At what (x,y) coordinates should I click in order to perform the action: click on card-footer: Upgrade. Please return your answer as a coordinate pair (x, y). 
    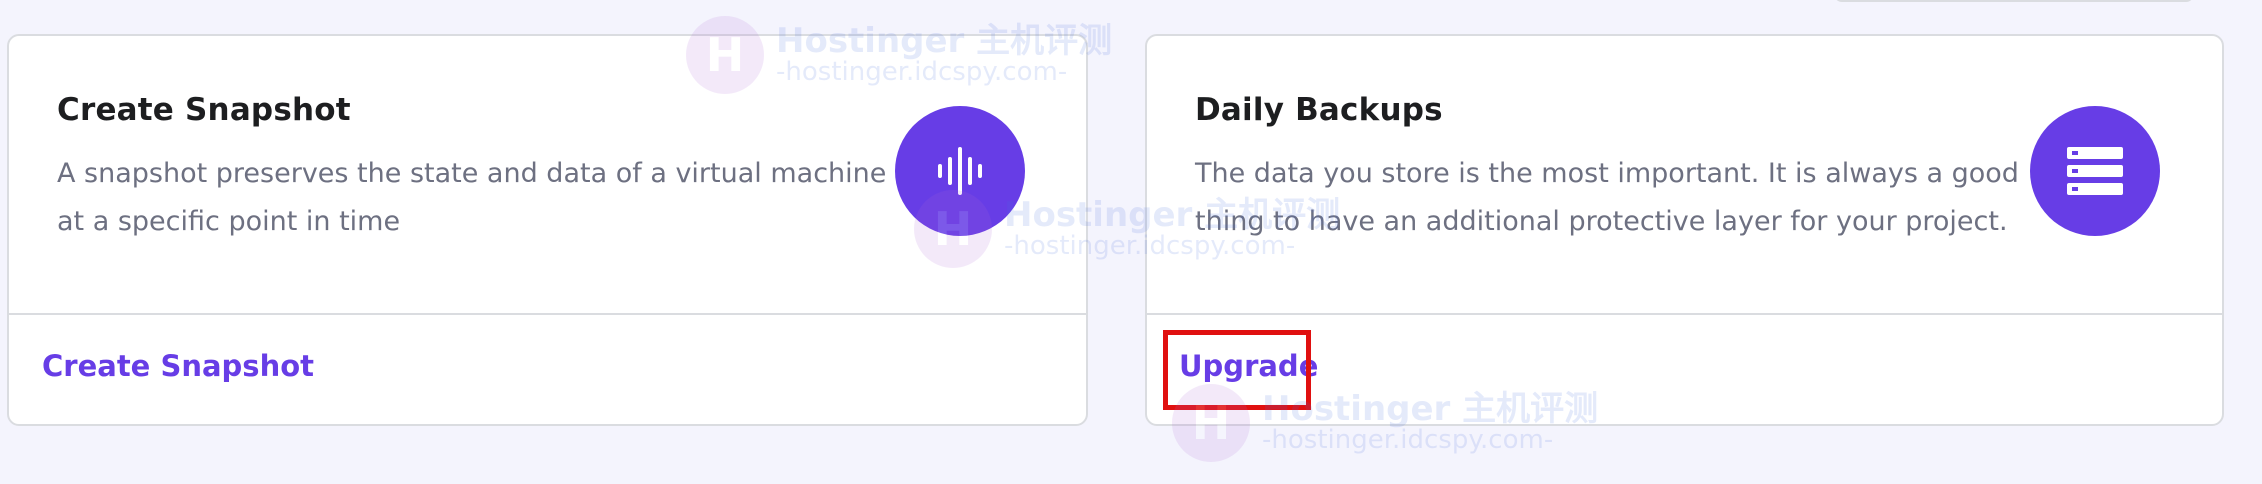
    Looking at the image, I should click on (1684, 369).